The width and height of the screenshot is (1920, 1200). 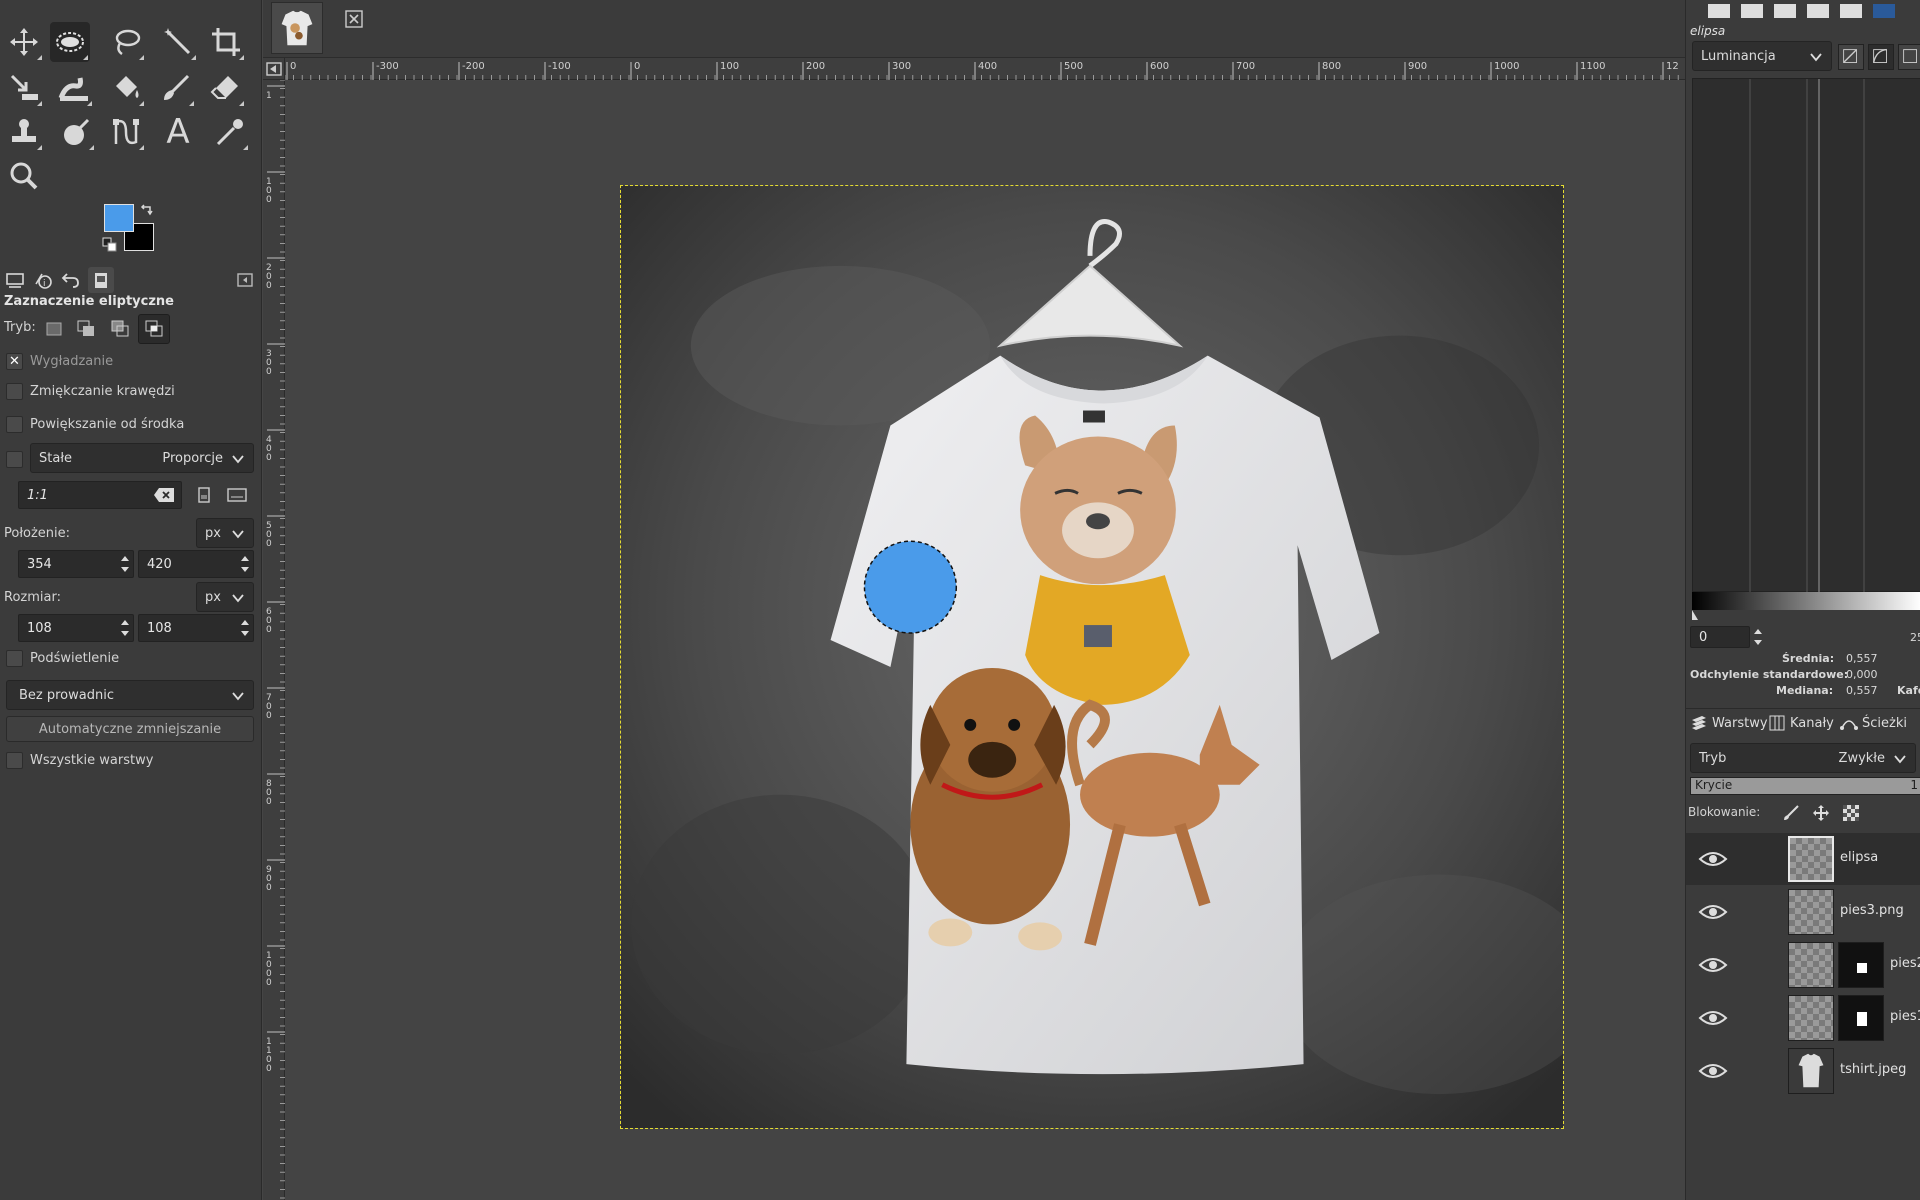 I want to click on all-layers-checkbox, so click(x=14, y=760).